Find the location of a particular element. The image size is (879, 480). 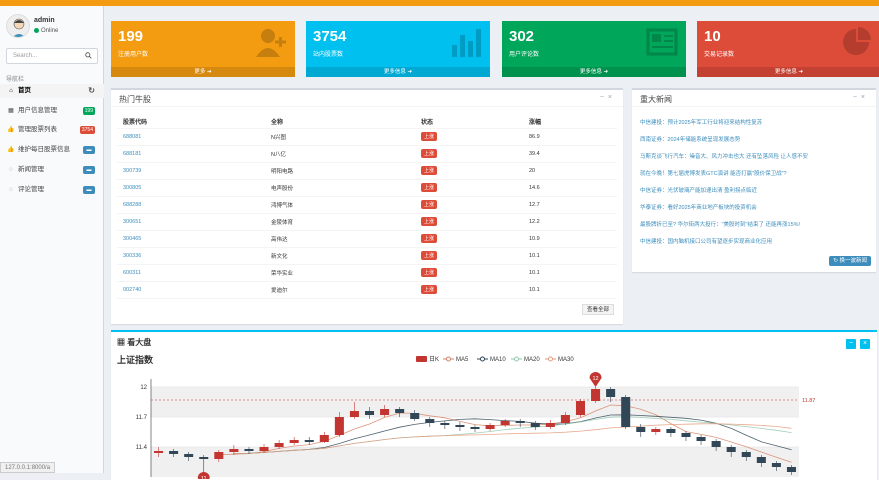

stock-change: 39.4 is located at coordinates (570, 153).